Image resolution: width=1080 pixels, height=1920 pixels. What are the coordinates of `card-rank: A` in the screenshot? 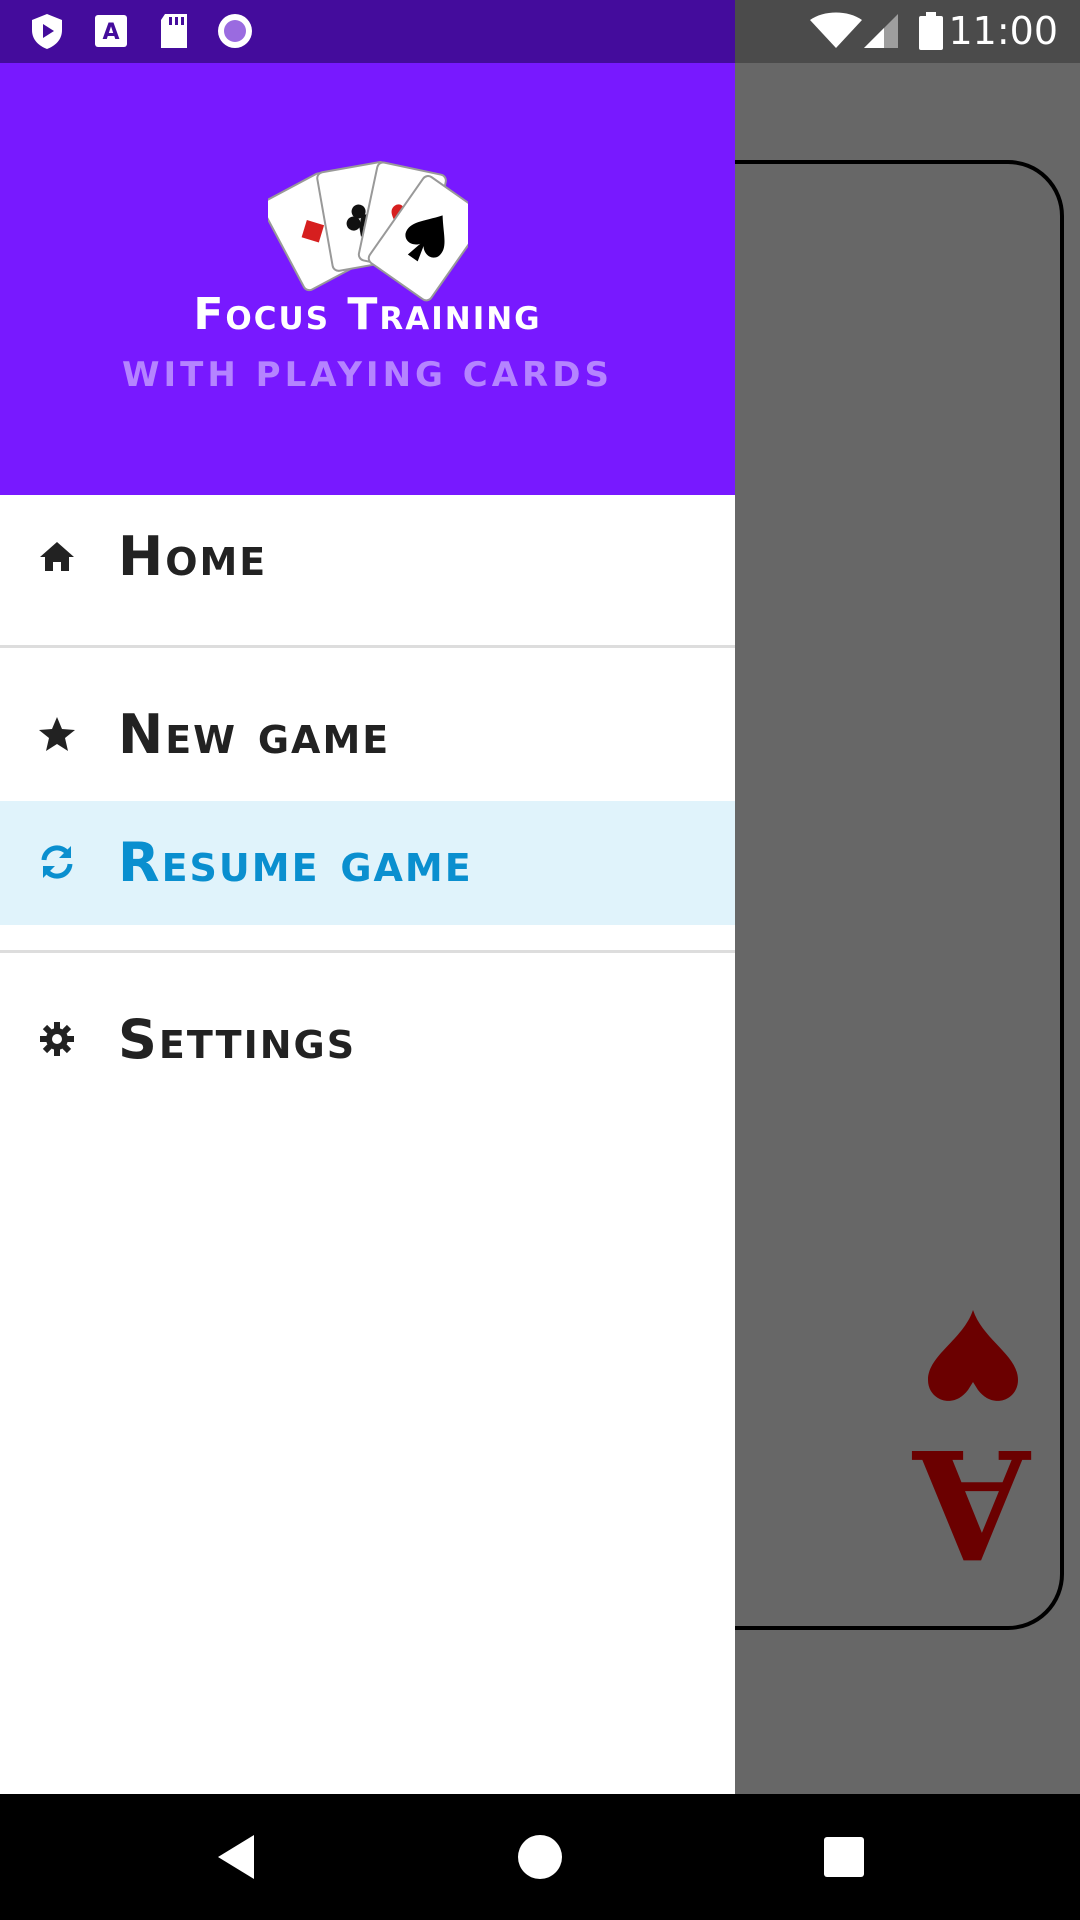 It's located at (971, 1503).